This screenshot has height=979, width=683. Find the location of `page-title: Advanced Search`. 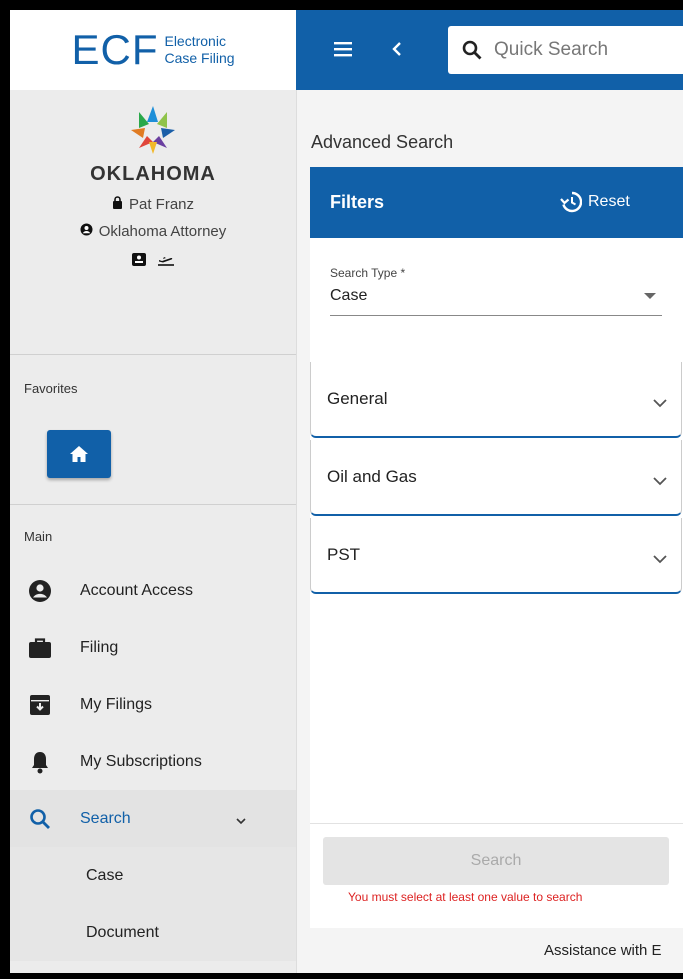

page-title: Advanced Search is located at coordinates (382, 142).